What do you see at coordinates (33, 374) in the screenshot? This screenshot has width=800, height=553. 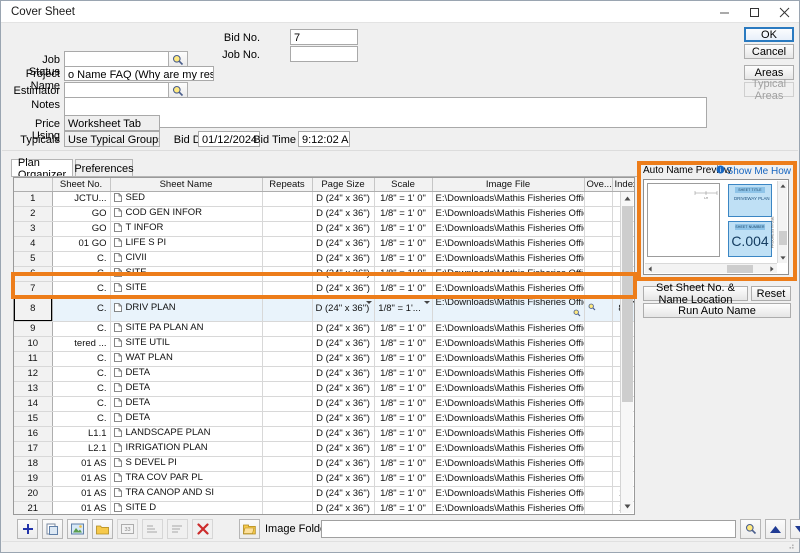 I see `cell-rownum: 12` at bounding box center [33, 374].